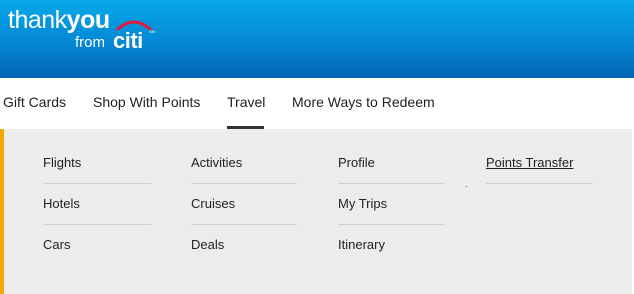 Image resolution: width=634 pixels, height=294 pixels. What do you see at coordinates (2, 211) in the screenshot?
I see `panel-accent-bar` at bounding box center [2, 211].